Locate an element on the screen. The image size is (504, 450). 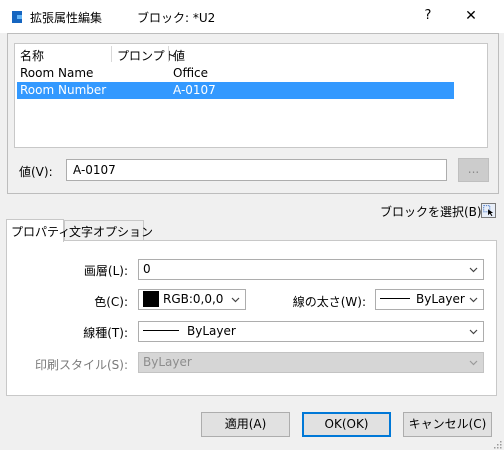
close-button: ✕ is located at coordinates (471, 16).